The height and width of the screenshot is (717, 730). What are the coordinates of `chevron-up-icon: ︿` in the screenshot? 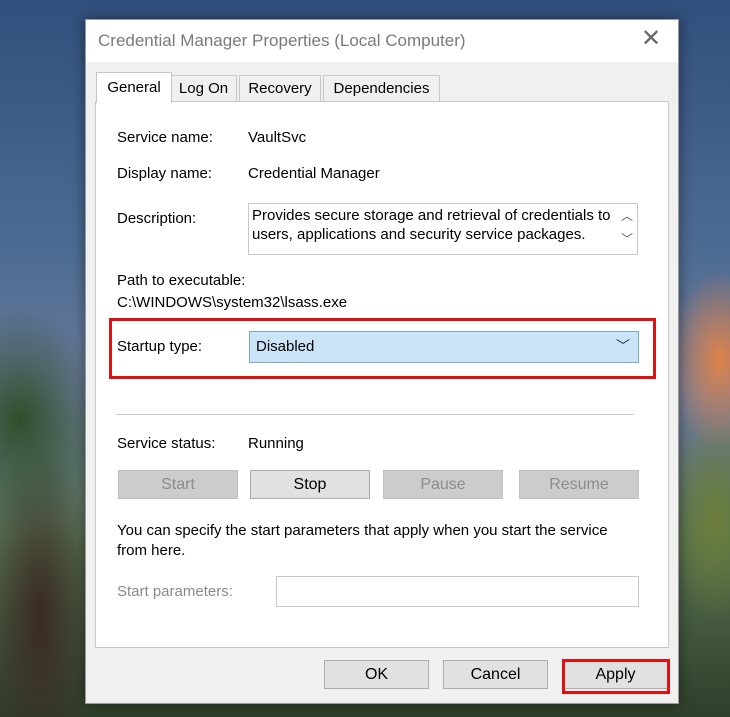 It's located at (627, 215).